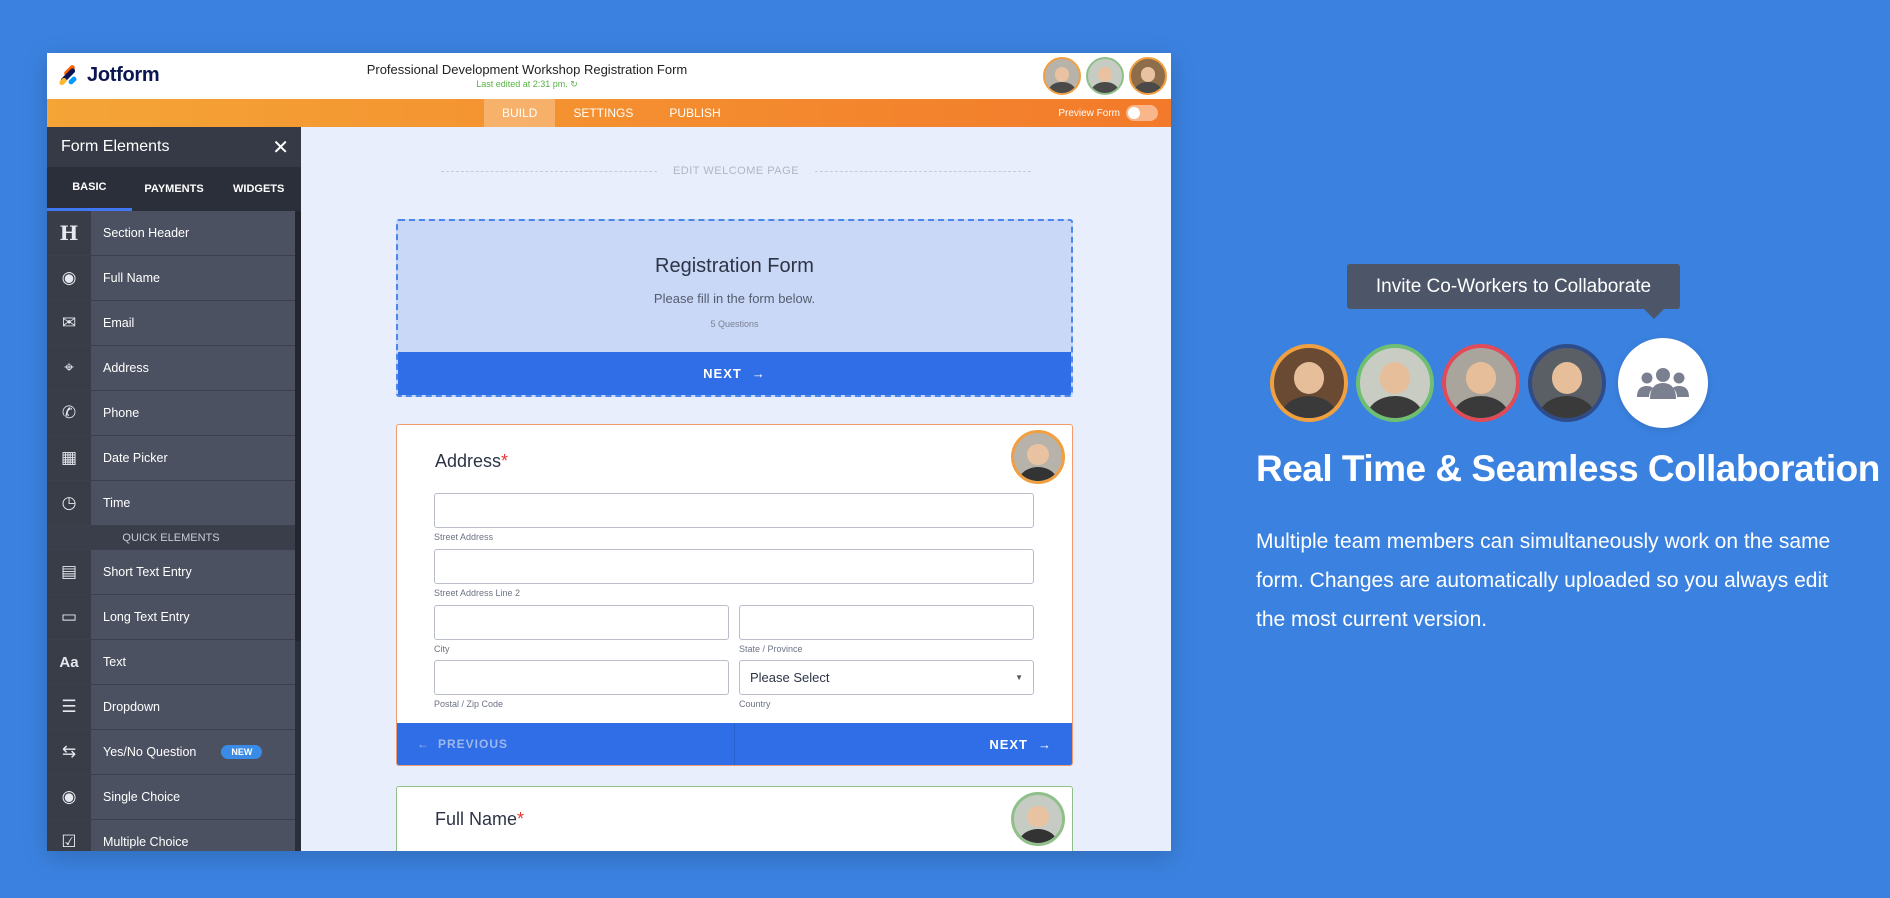  I want to click on jotform-logo-icon, so click(68, 75).